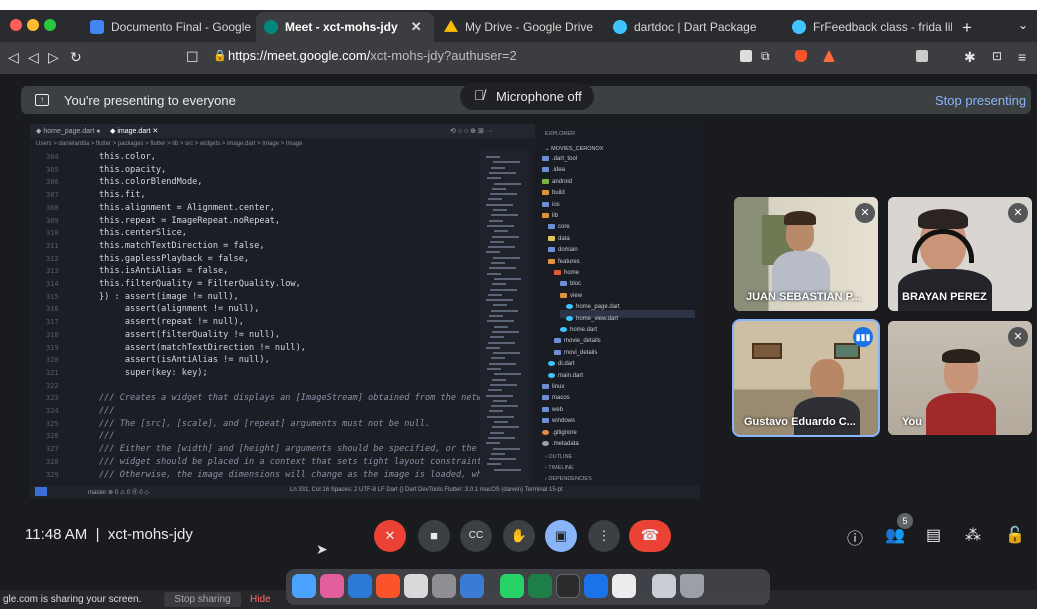 The height and width of the screenshot is (609, 1037). I want to click on explorer-file: .gitignore, so click(559, 432).